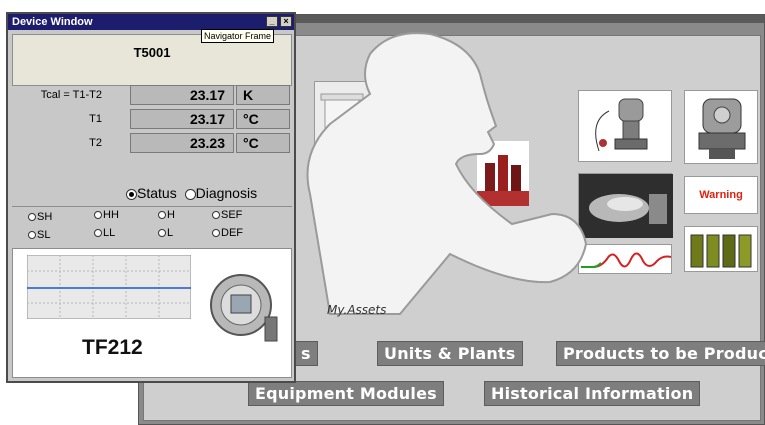 Image resolution: width=765 pixels, height=425 pixels. Describe the element at coordinates (182, 143) in the screenshot. I see `measurement-value: 23.23` at that location.